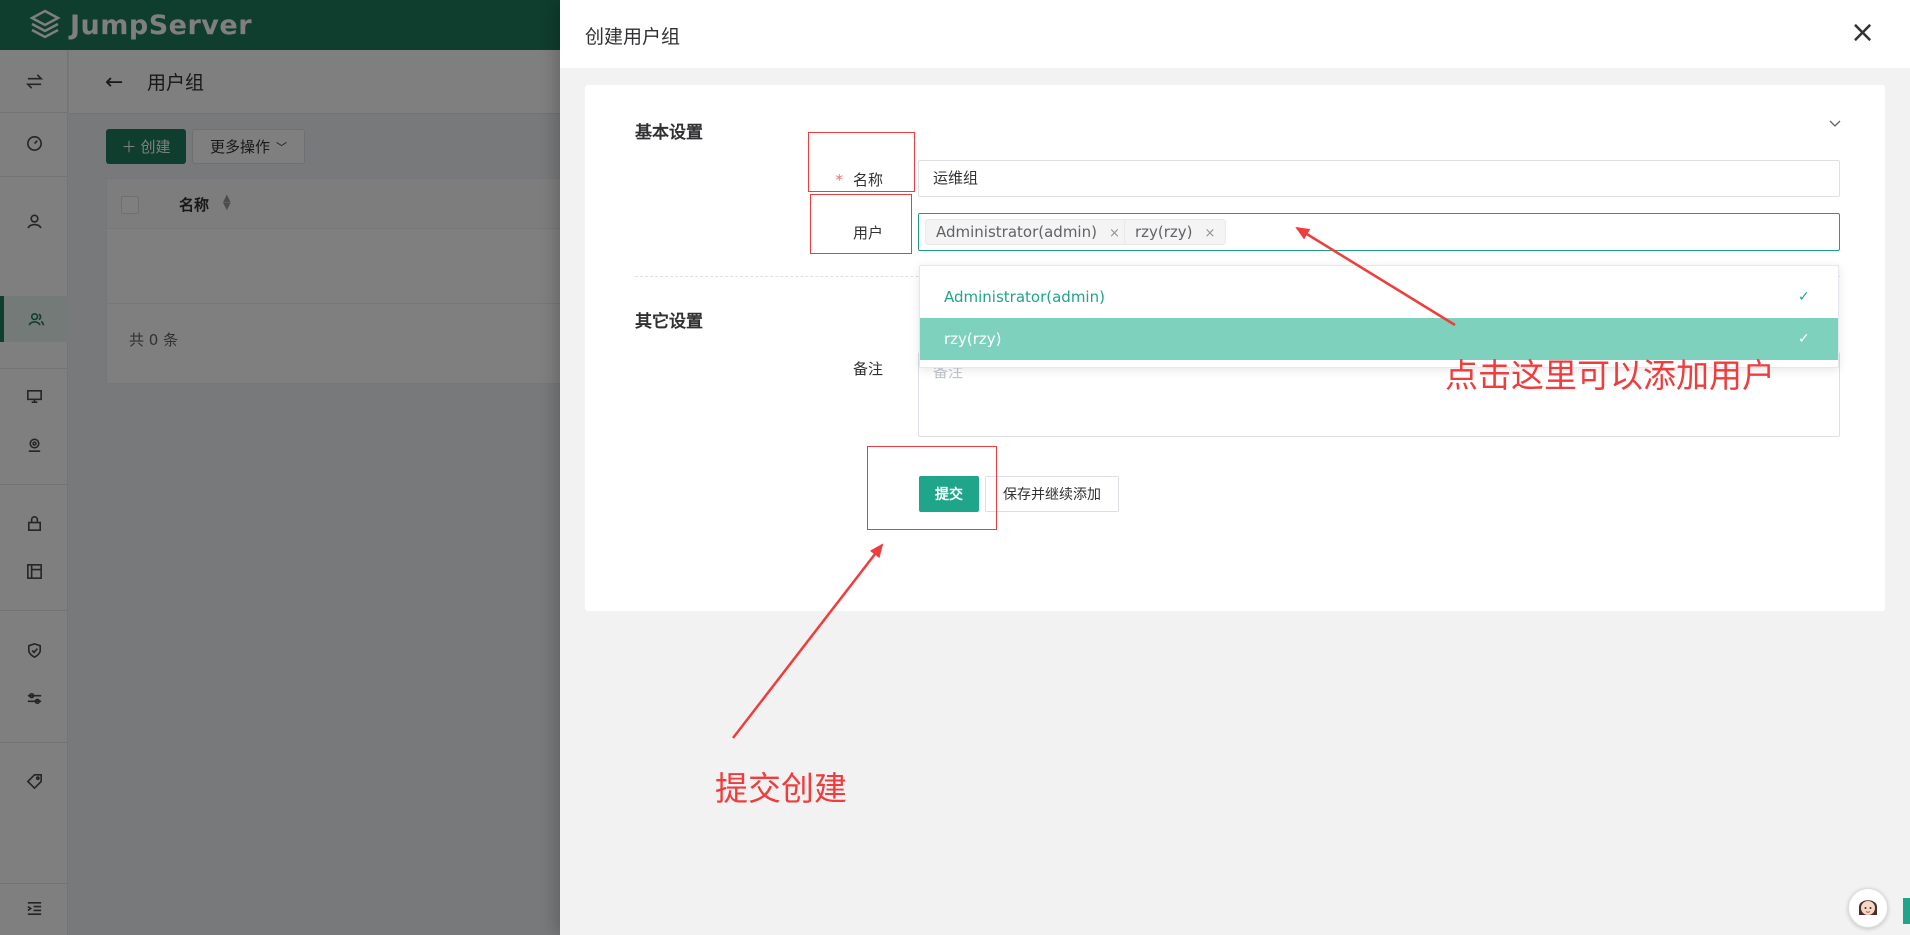 The height and width of the screenshot is (935, 1910). Describe the element at coordinates (1235, 34) in the screenshot. I see `drawer-header: 创建用户组 ×` at that location.